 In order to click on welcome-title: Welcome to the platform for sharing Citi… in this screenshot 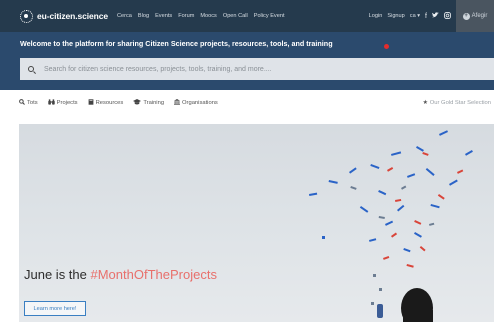, I will do `click(176, 43)`.